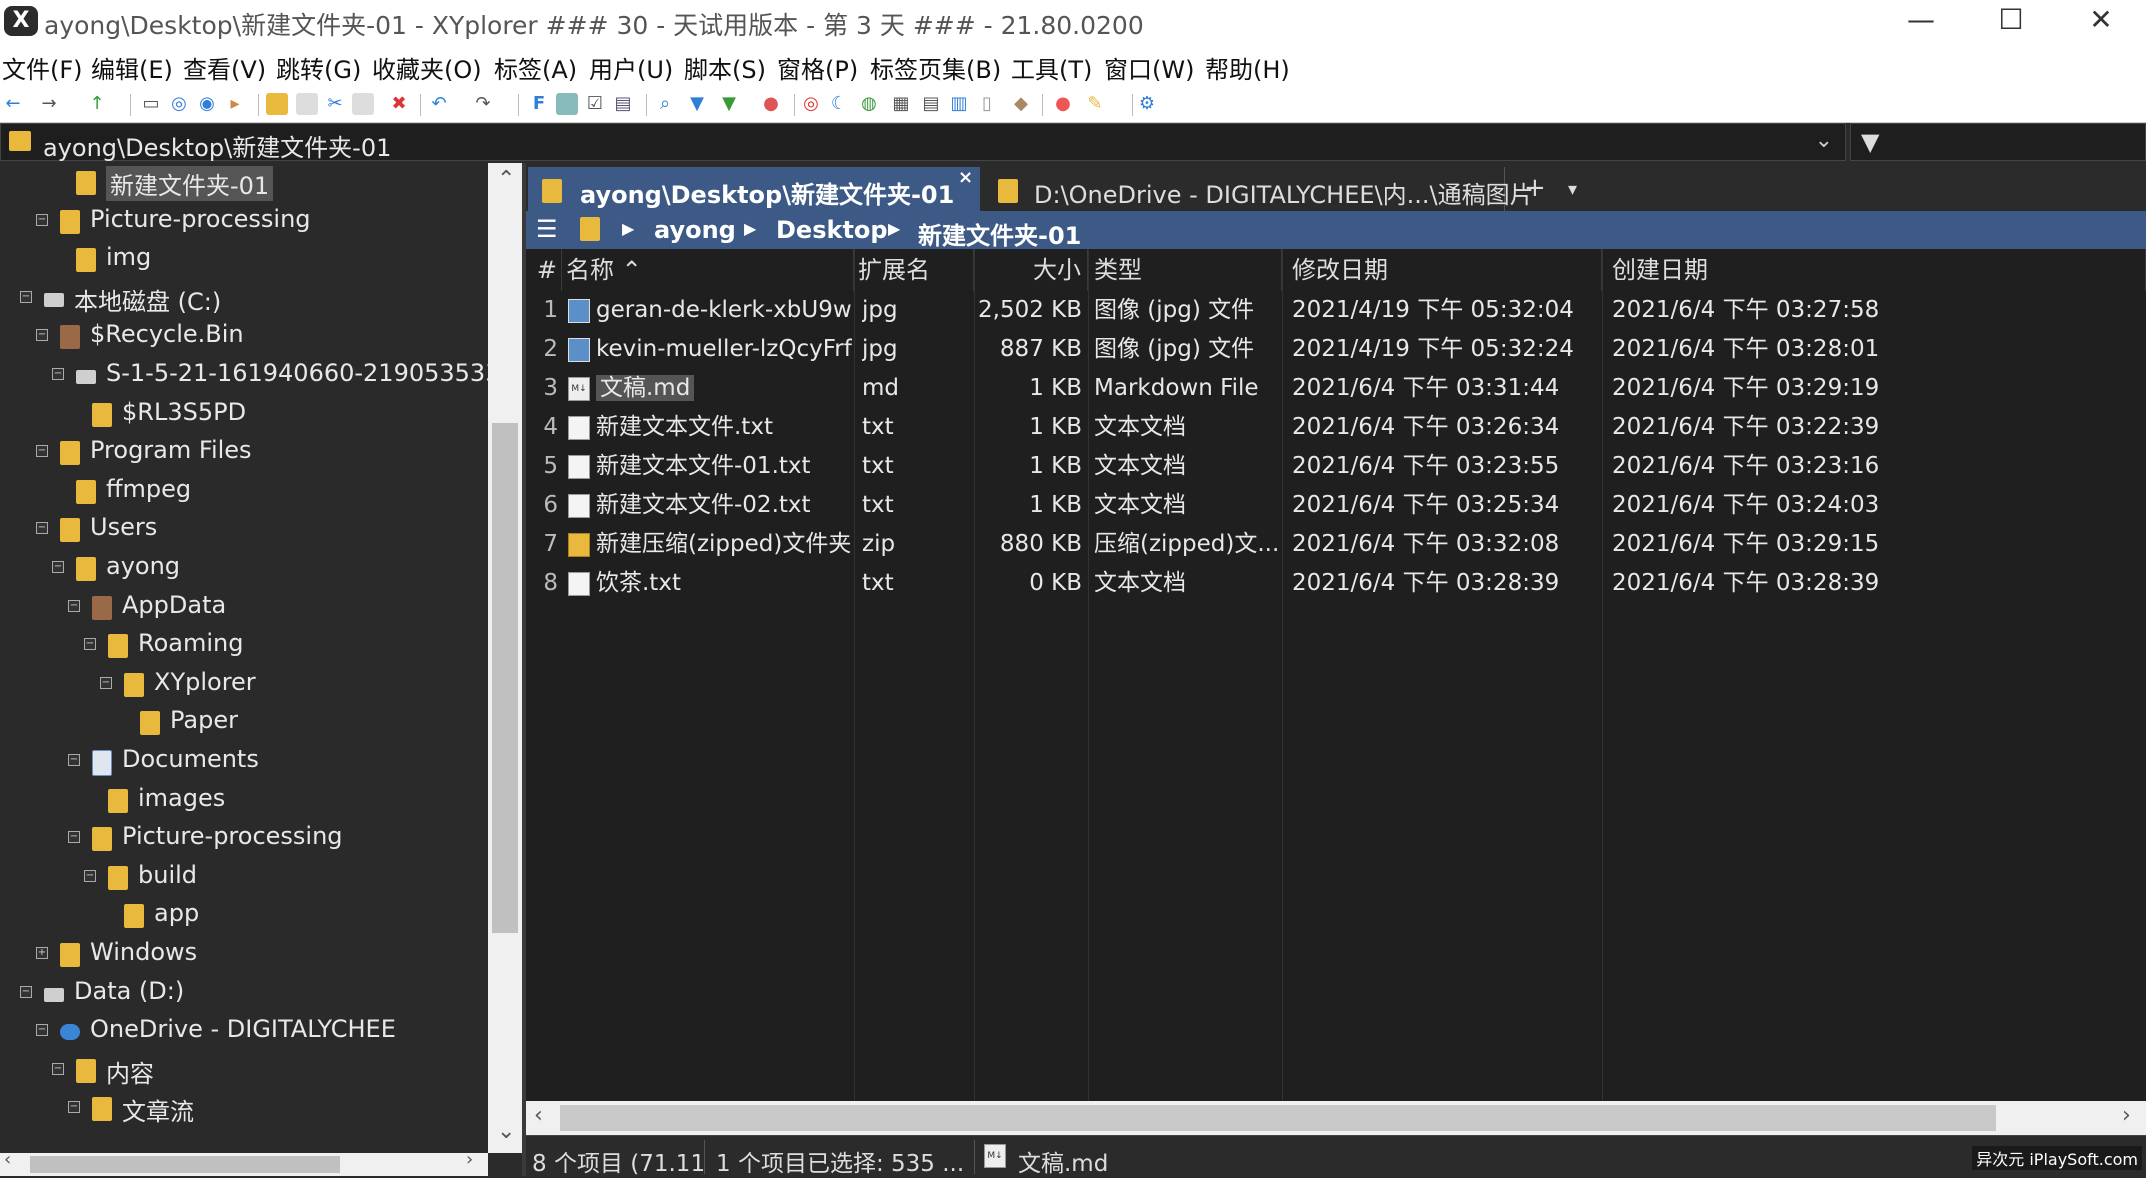  Describe the element at coordinates (697, 104) in the screenshot. I see `filter-toolbar-icon: ▼` at that location.